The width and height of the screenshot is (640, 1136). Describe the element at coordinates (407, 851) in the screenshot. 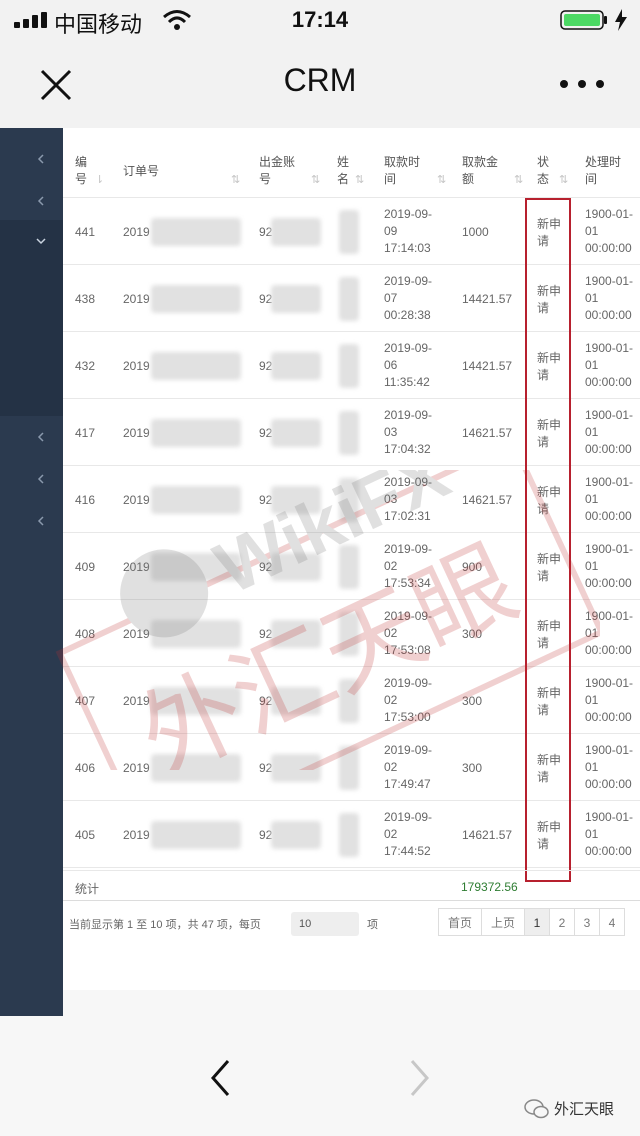

I see `cell-time-line: 17:44:52` at that location.